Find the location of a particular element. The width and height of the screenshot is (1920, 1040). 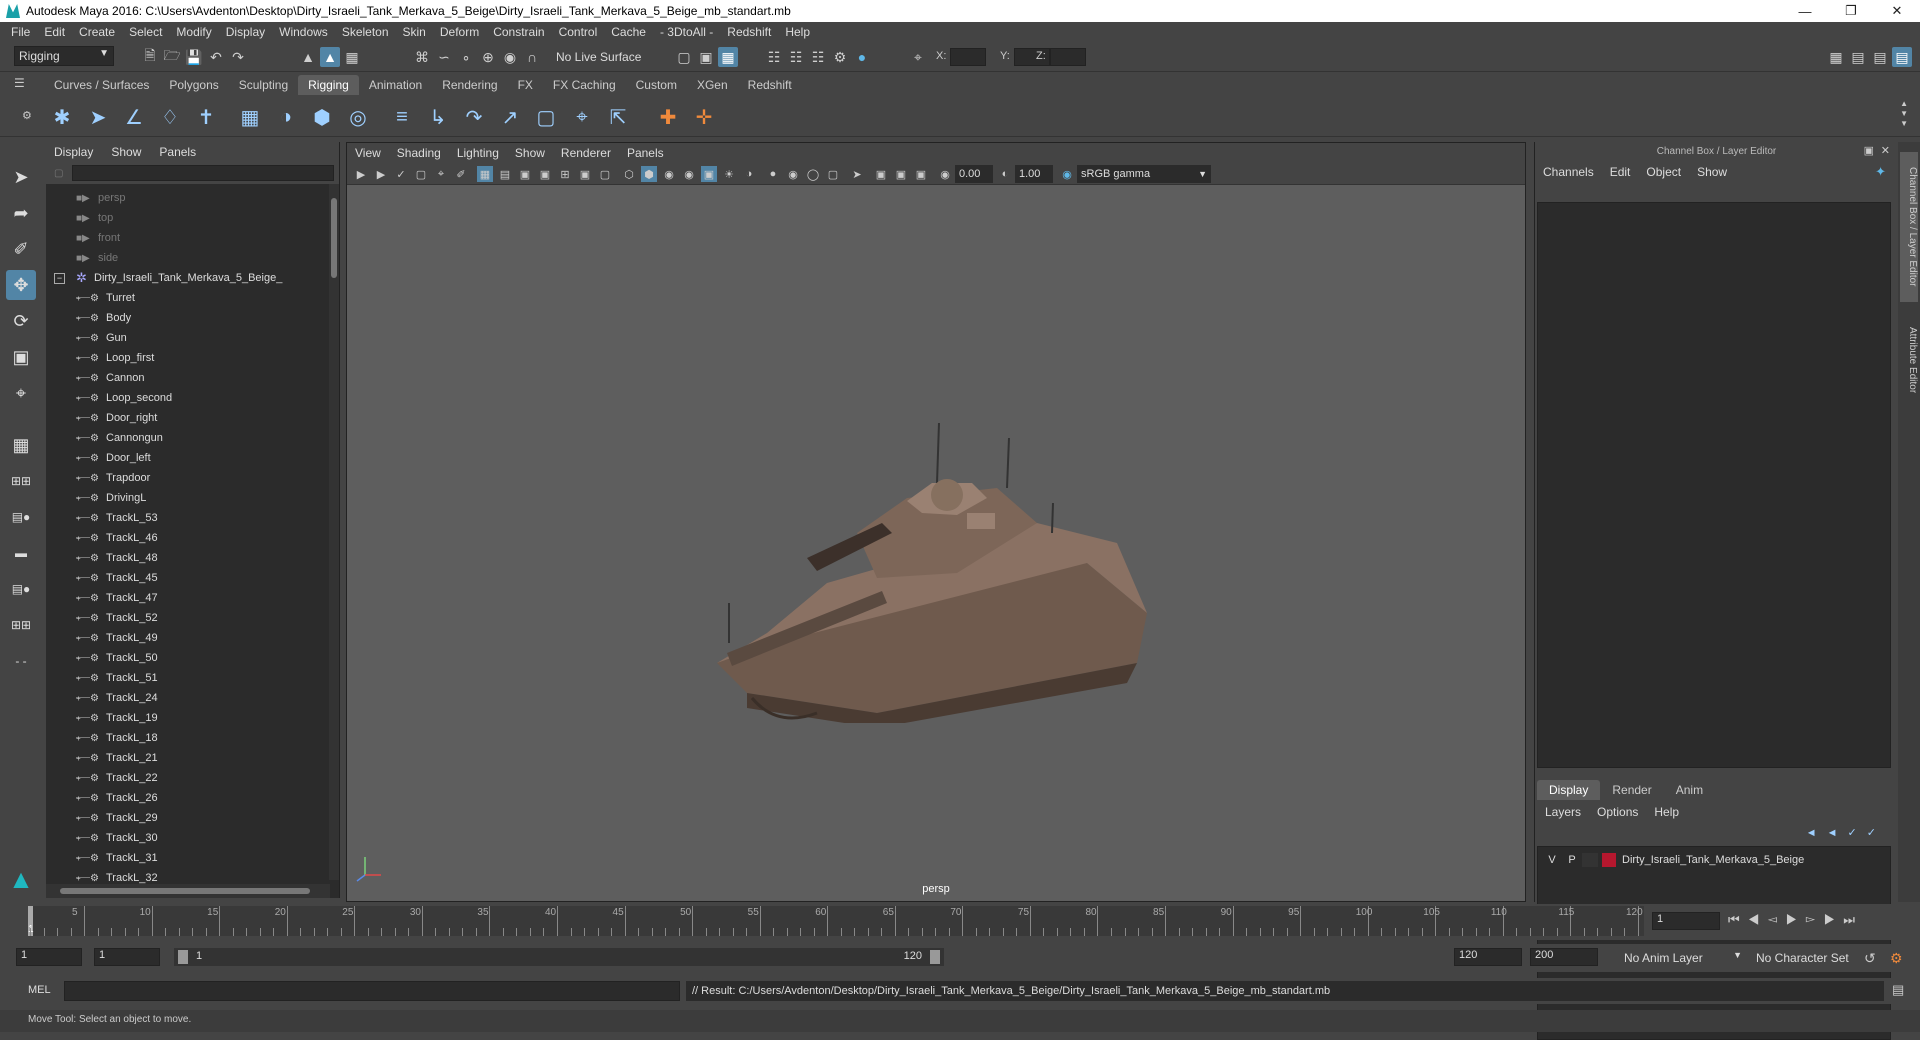

grease-pencil-icon: ✐ is located at coordinates (461, 174).